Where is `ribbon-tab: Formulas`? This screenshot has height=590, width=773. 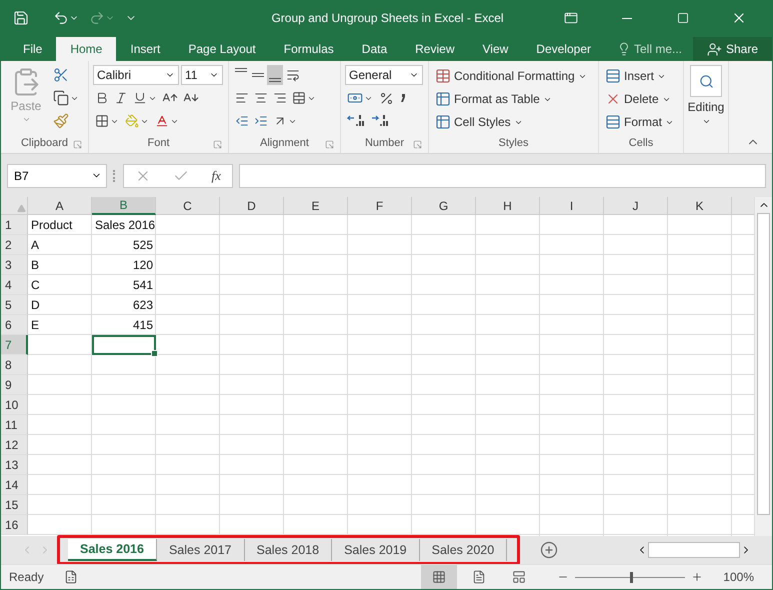
ribbon-tab: Formulas is located at coordinates (309, 49).